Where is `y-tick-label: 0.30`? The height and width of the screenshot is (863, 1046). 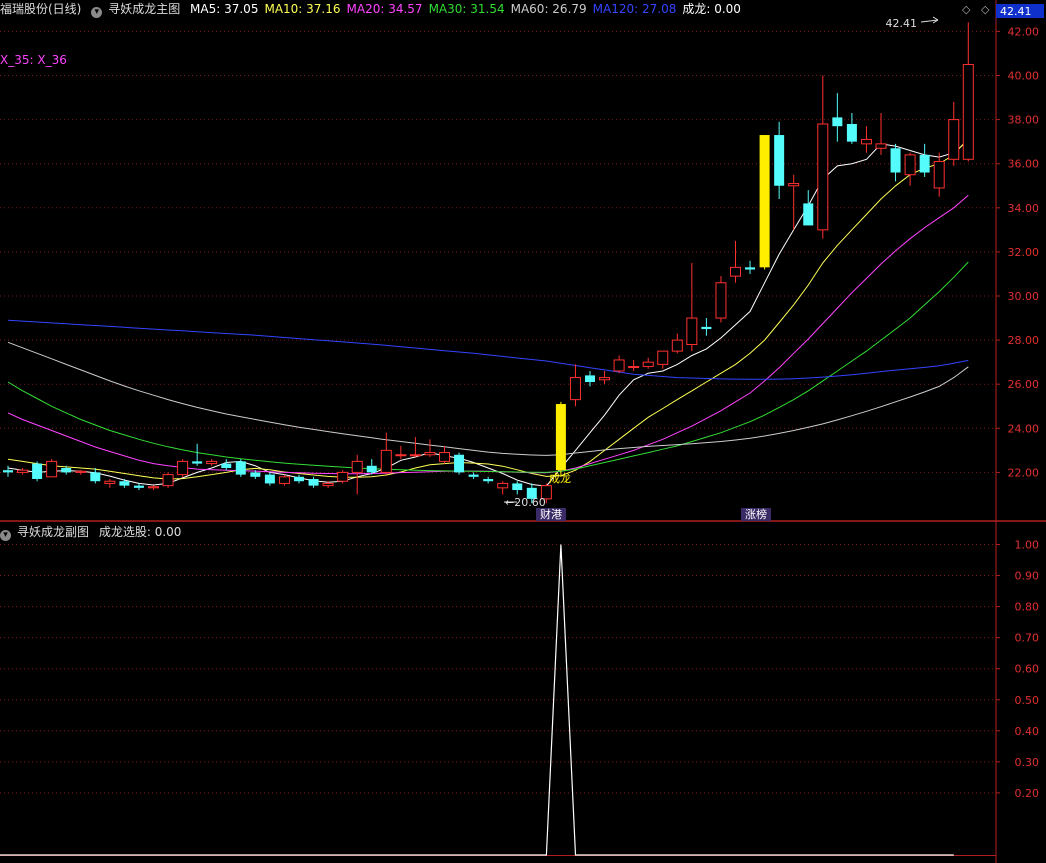 y-tick-label: 0.30 is located at coordinates (1027, 762).